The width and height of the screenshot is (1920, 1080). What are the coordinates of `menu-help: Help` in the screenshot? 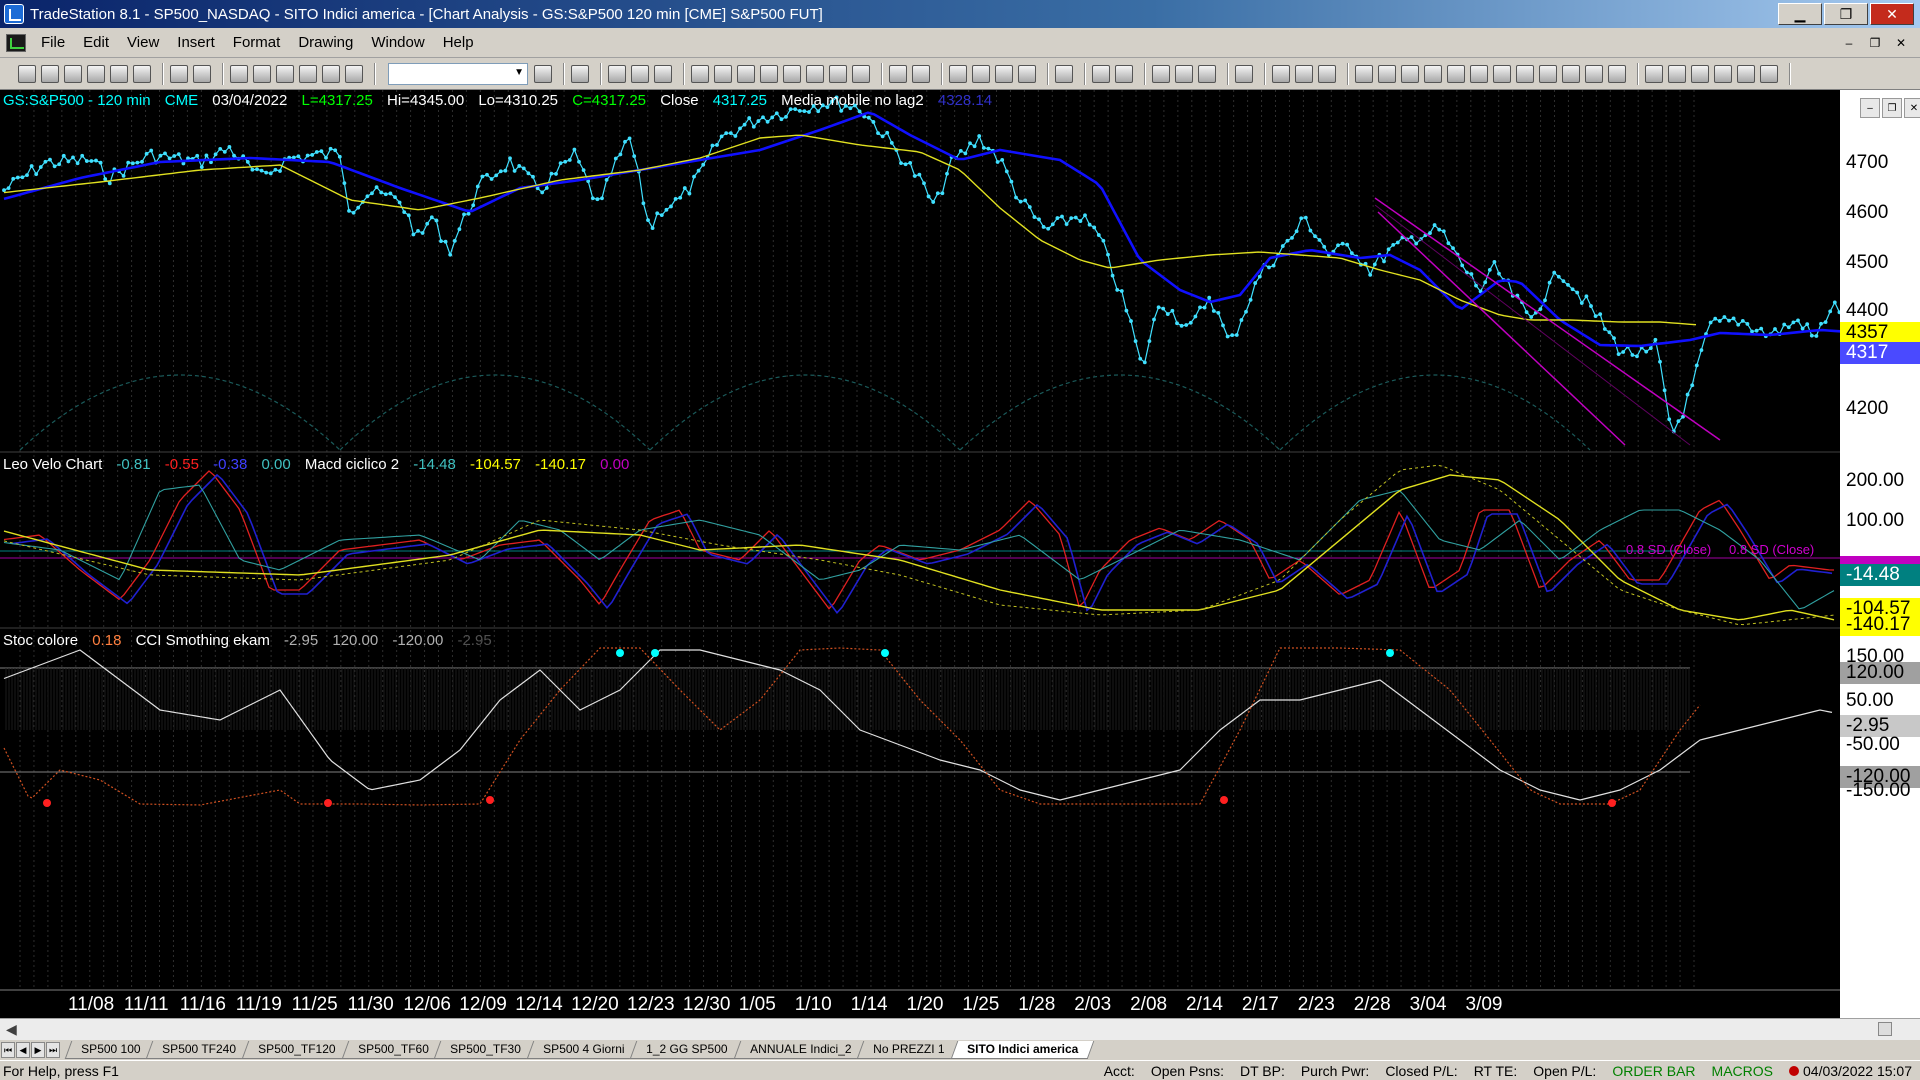 It's located at (458, 42).